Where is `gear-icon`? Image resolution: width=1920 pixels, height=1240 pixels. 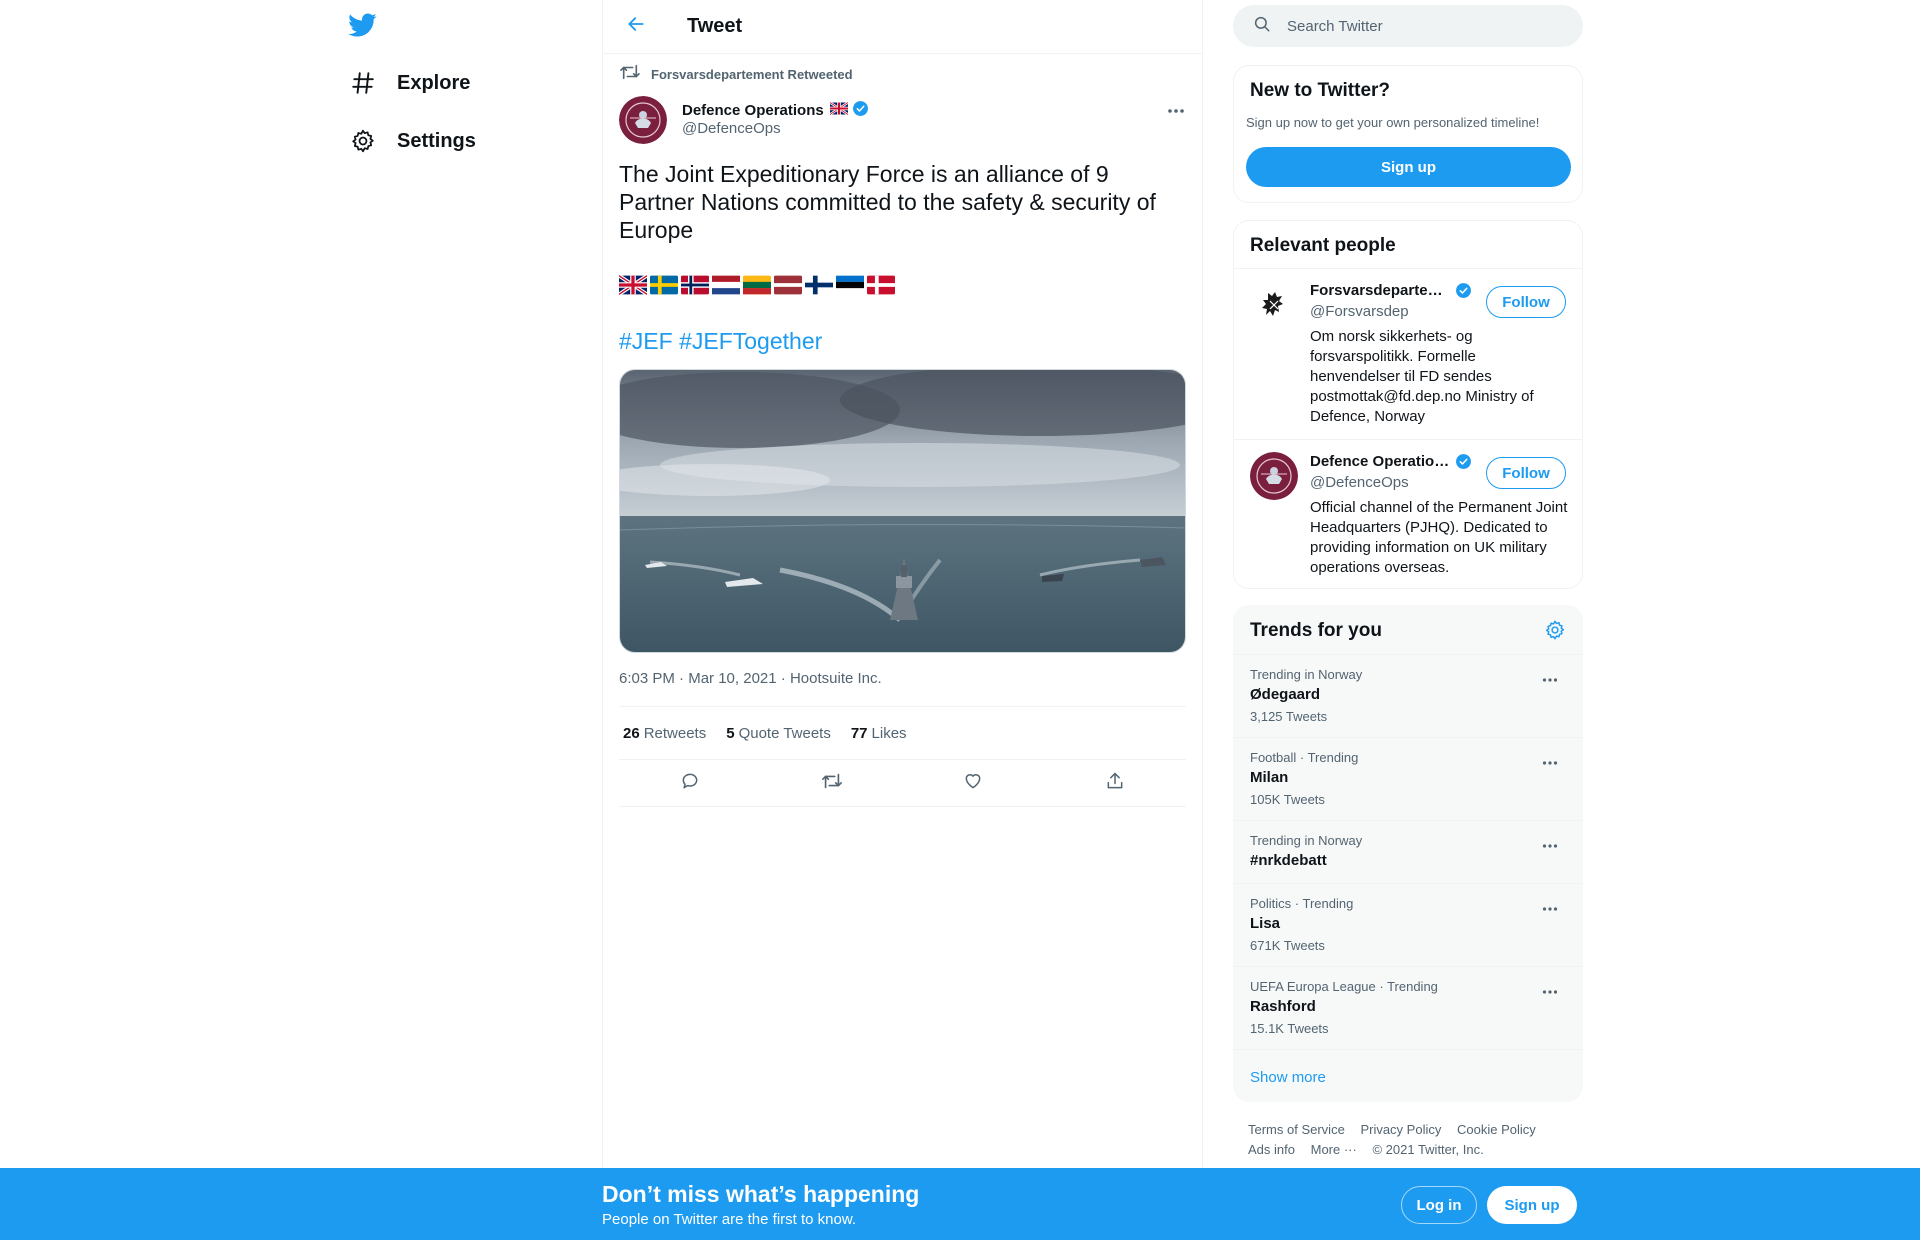 gear-icon is located at coordinates (1555, 632).